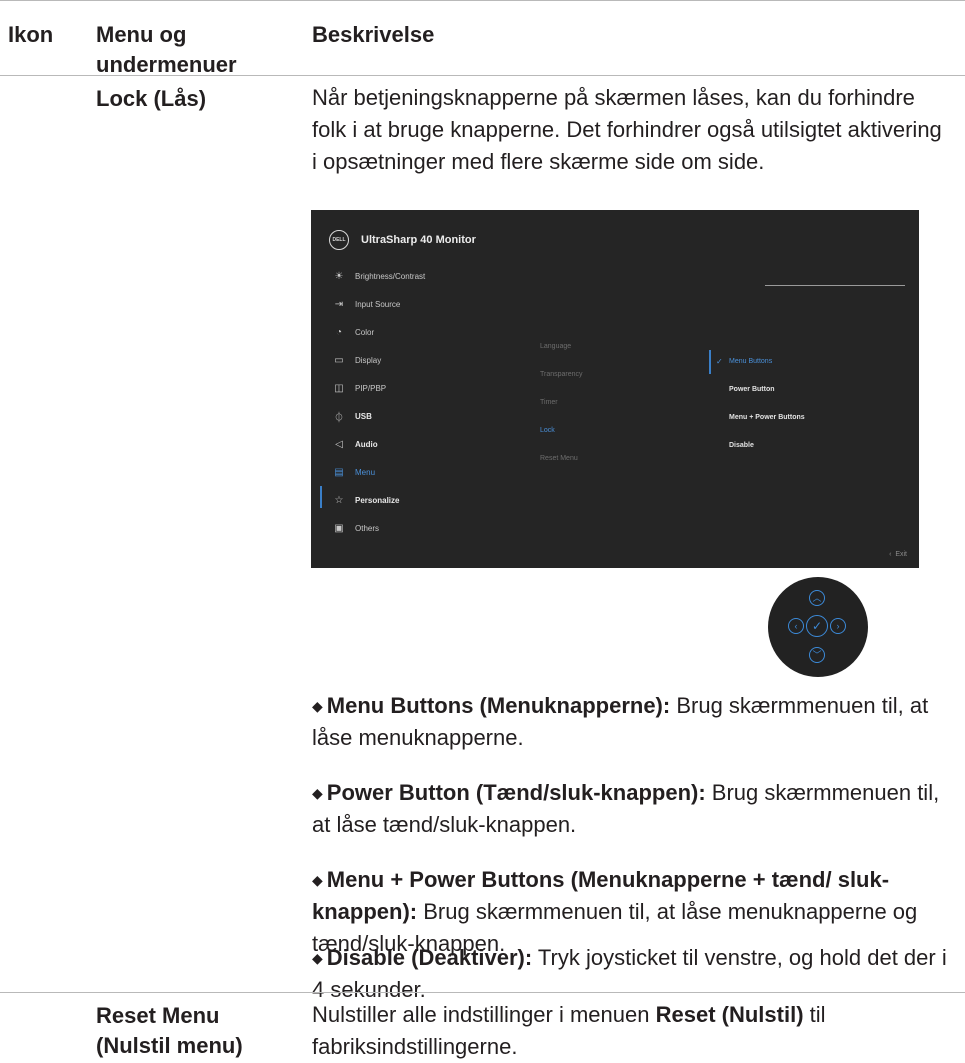 This screenshot has height=1063, width=965. Describe the element at coordinates (373, 34) in the screenshot. I see `header-description-column: Beskrivelse` at that location.